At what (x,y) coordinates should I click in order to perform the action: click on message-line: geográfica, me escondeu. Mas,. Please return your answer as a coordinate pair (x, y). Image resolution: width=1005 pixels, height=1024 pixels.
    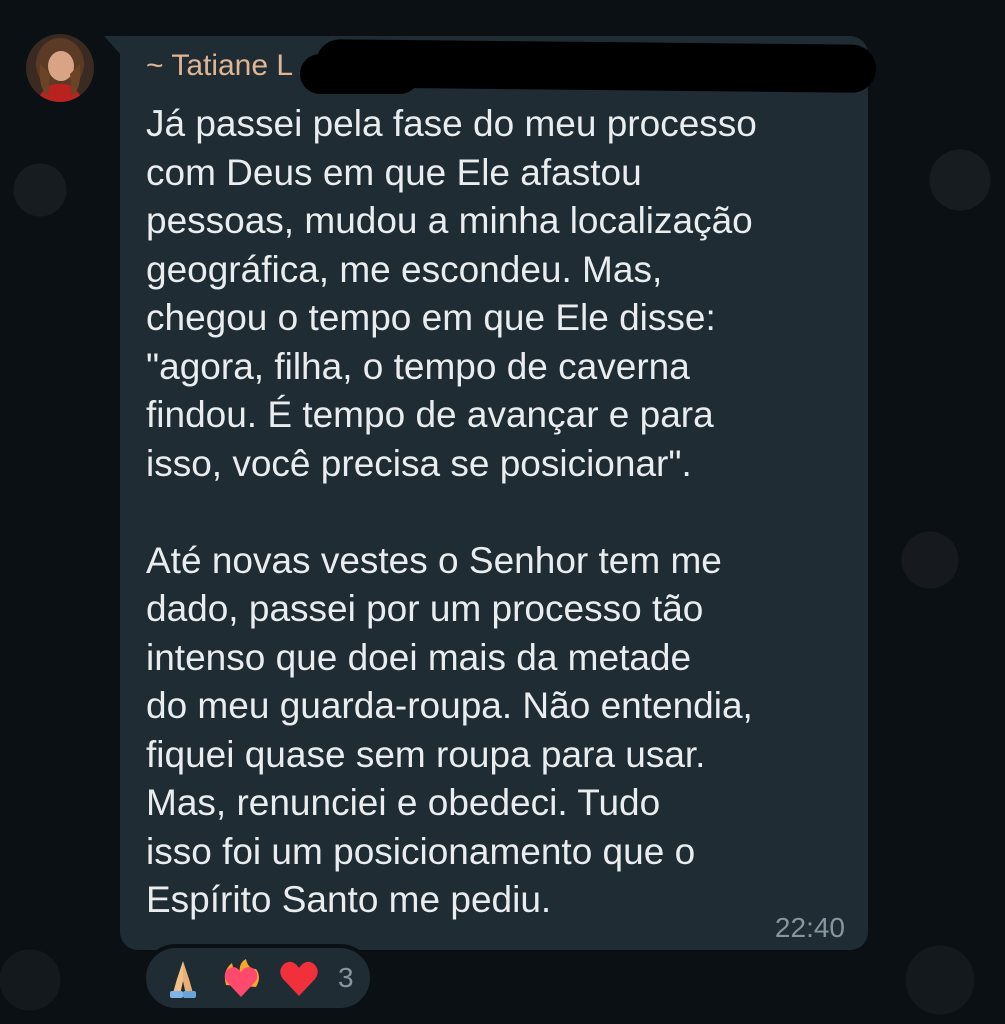
    Looking at the image, I should click on (404, 269).